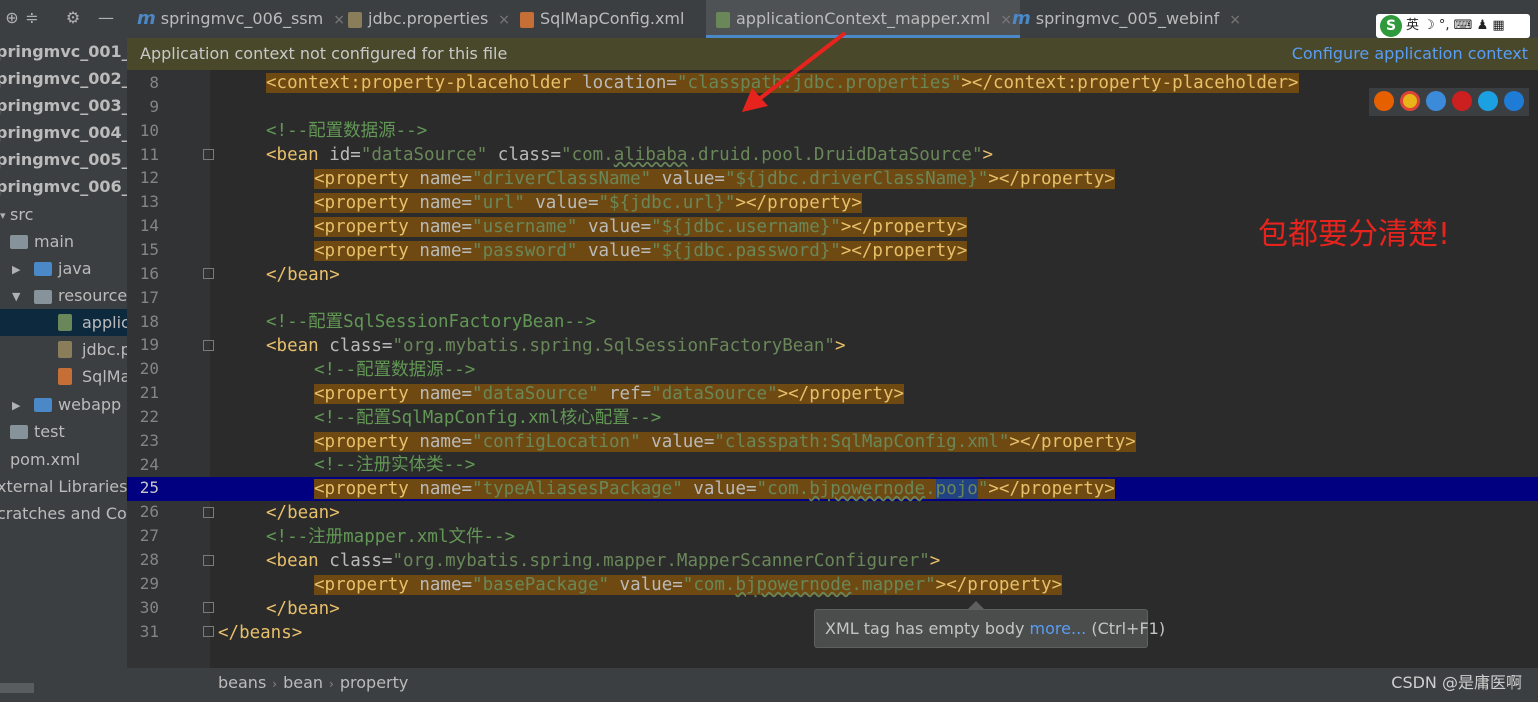 This screenshot has width=1538, height=702. I want to click on sync-icon: ⊕, so click(12, 18).